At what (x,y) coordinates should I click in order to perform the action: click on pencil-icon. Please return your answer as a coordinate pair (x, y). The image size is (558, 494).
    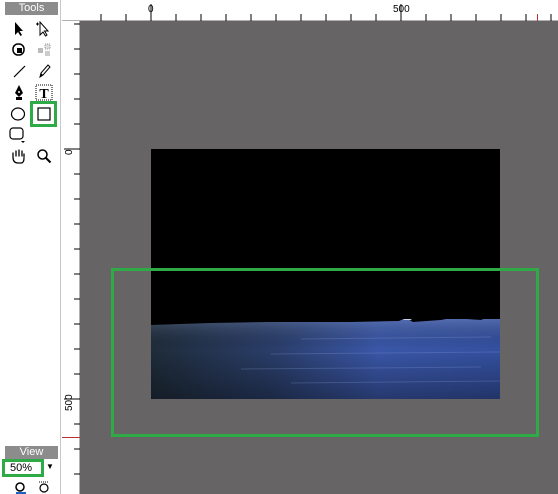
    Looking at the image, I should click on (44, 71).